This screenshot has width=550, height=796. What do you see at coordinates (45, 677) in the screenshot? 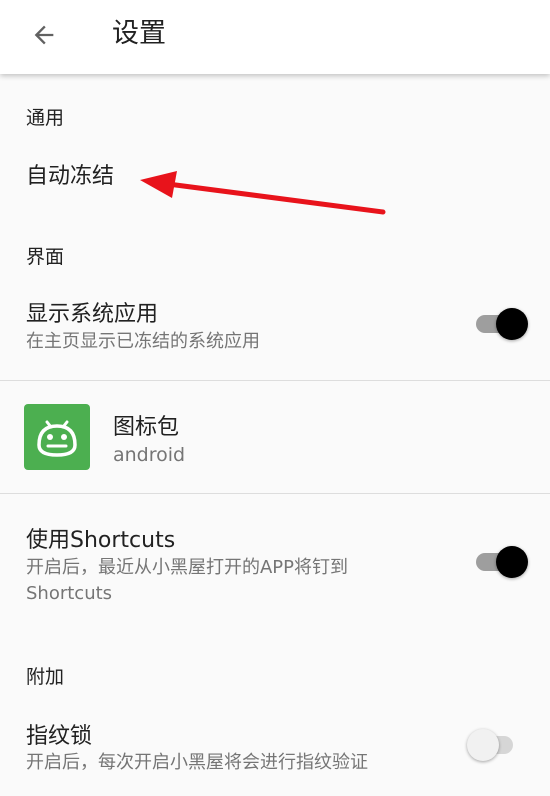
I see `section-header-extra: 附加` at bounding box center [45, 677].